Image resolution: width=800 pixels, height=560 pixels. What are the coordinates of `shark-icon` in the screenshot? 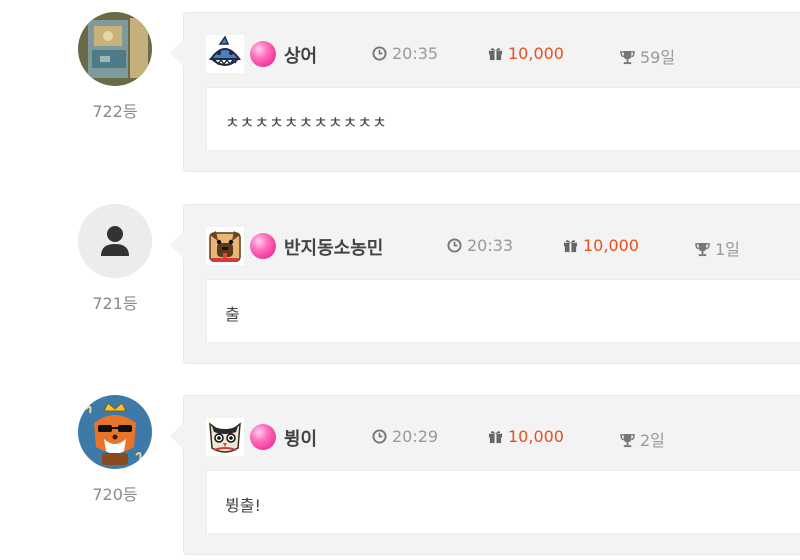 It's located at (225, 54).